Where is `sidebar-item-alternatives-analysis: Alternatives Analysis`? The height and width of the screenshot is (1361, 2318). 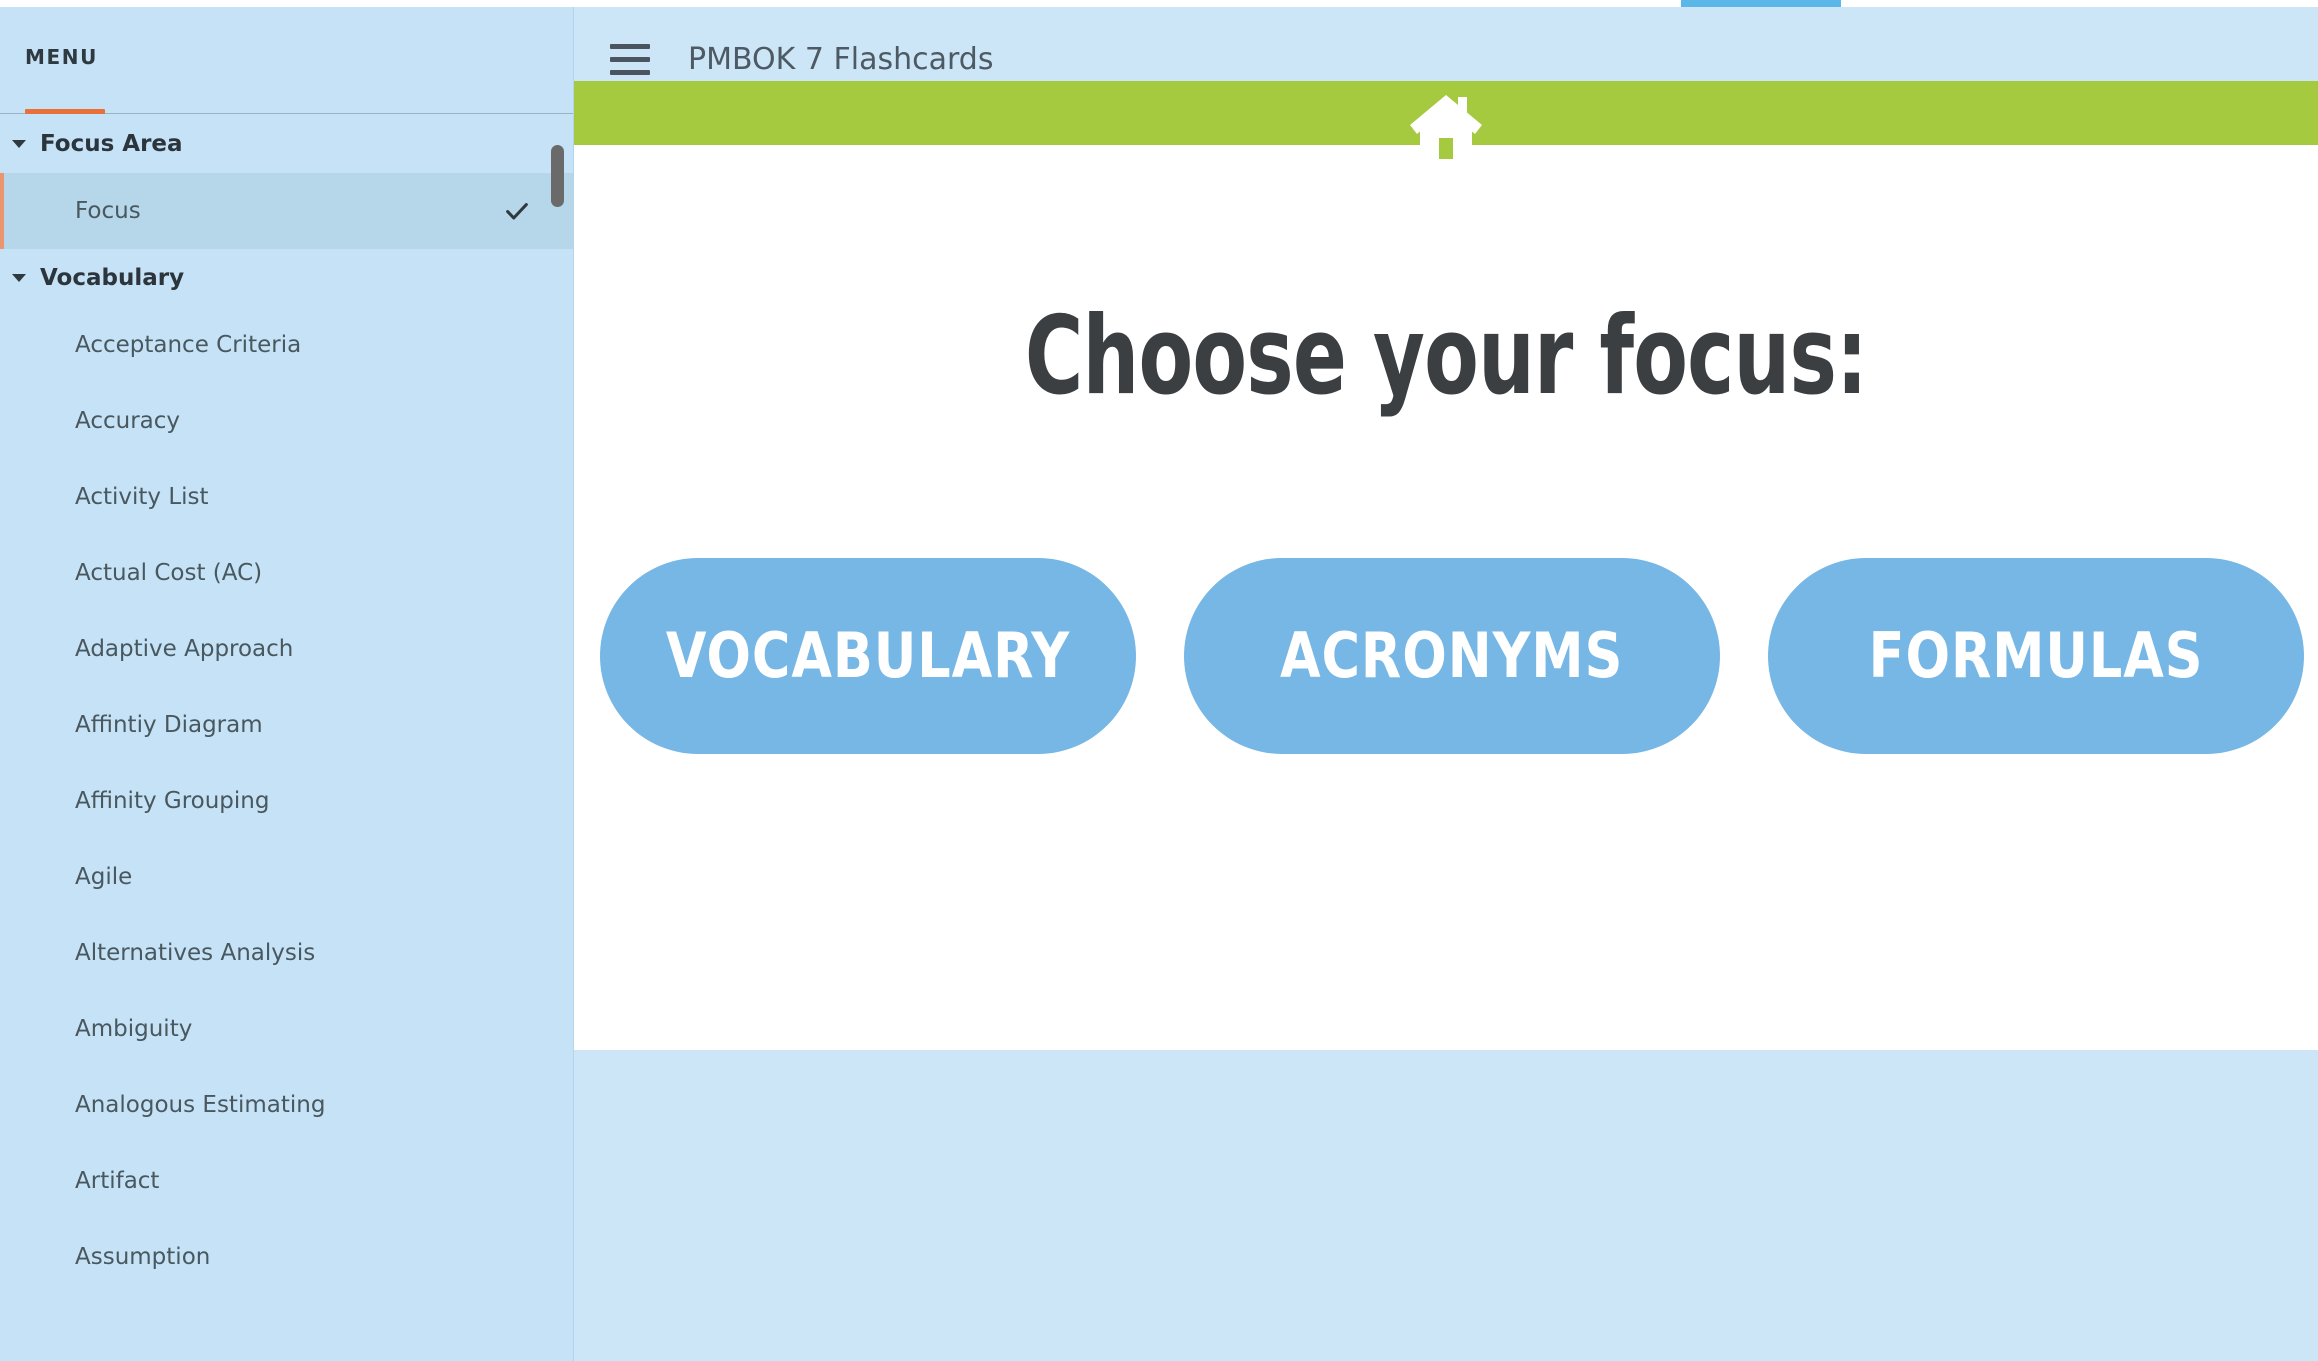
sidebar-item-alternatives-analysis: Alternatives Analysis is located at coordinates (286, 953).